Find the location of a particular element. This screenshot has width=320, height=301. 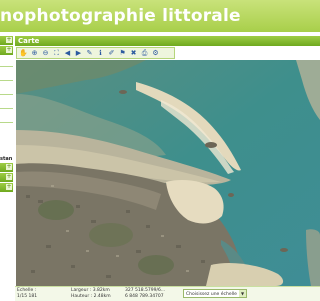

scale-select-value: Choisissez une échelle is located at coordinates (211, 294).